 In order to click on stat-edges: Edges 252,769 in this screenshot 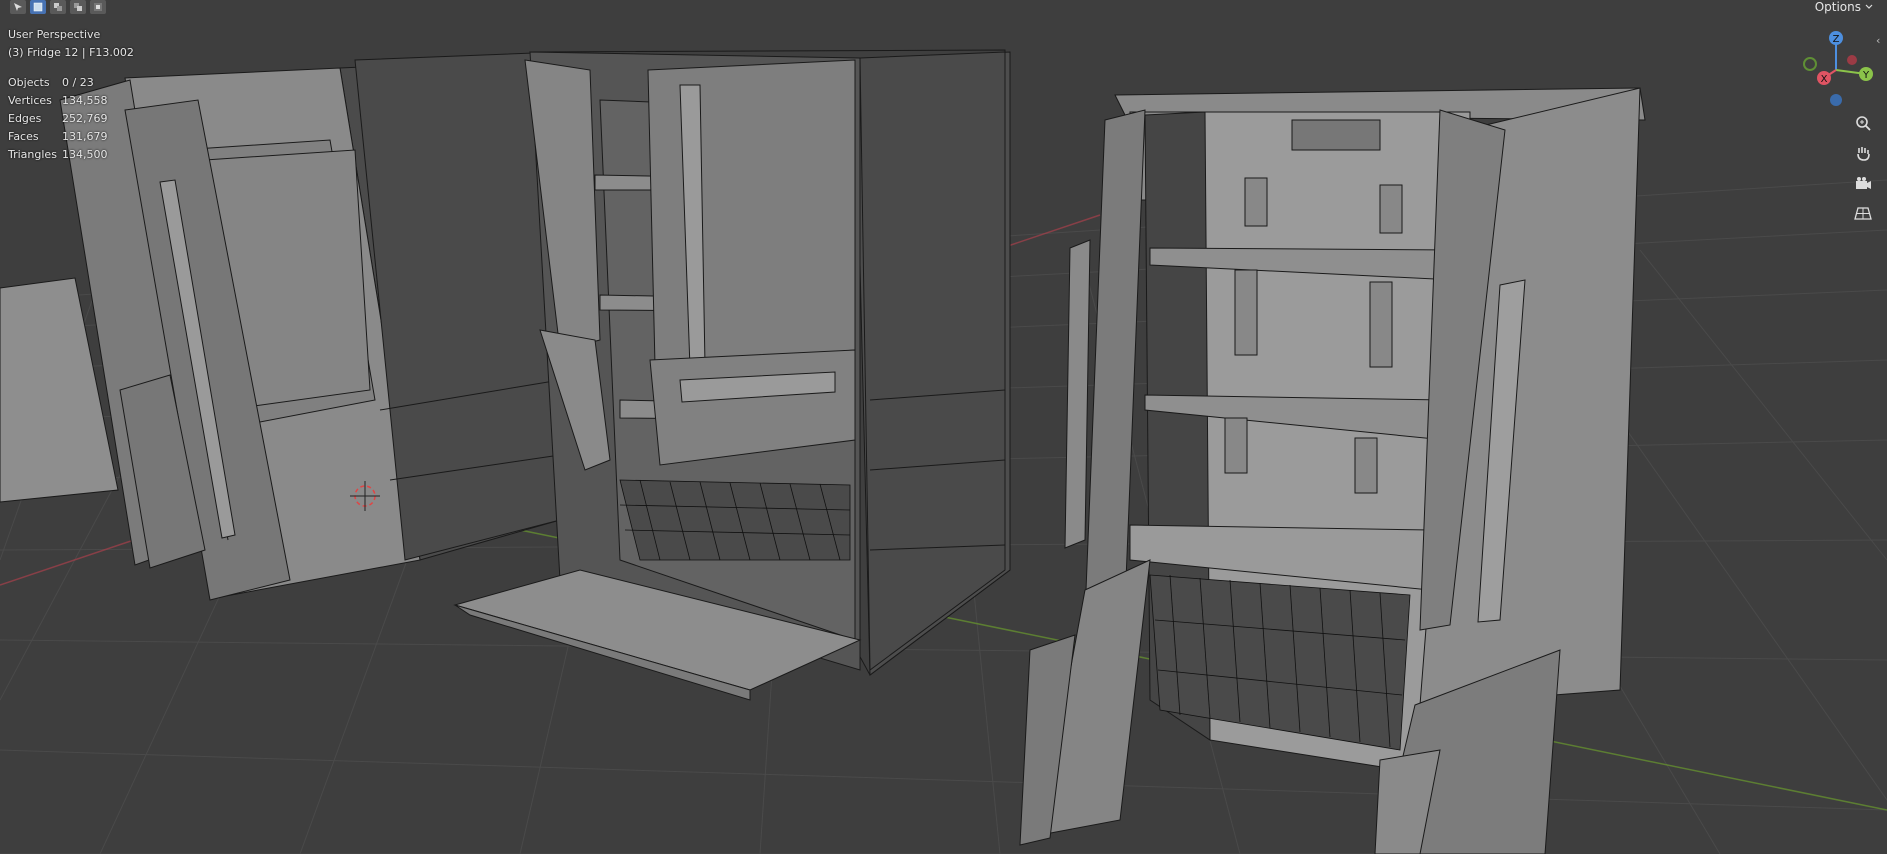, I will do `click(58, 118)`.